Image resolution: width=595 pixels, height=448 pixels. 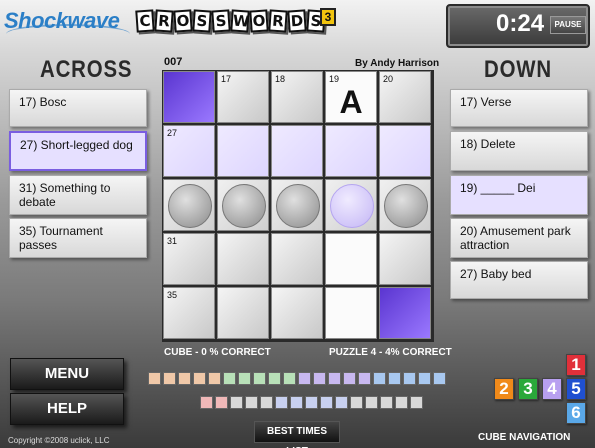 I want to click on clue-label: 35) Tournament passes, so click(x=61, y=238).